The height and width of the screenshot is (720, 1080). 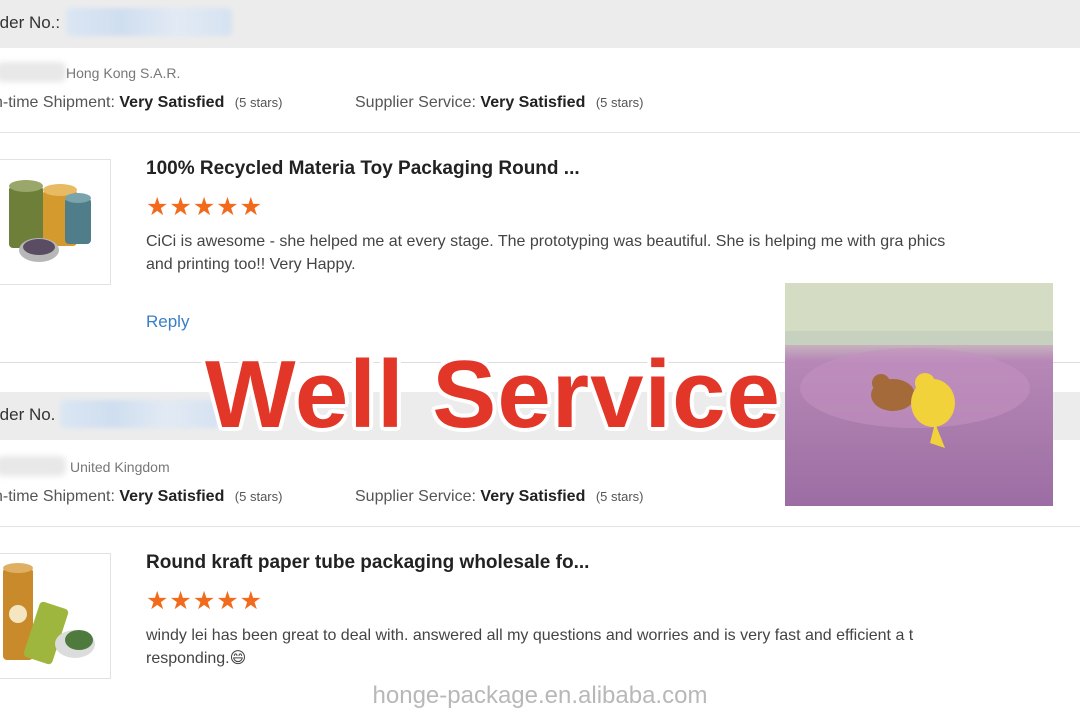 I want to click on reply-link: Reply, so click(x=167, y=322).